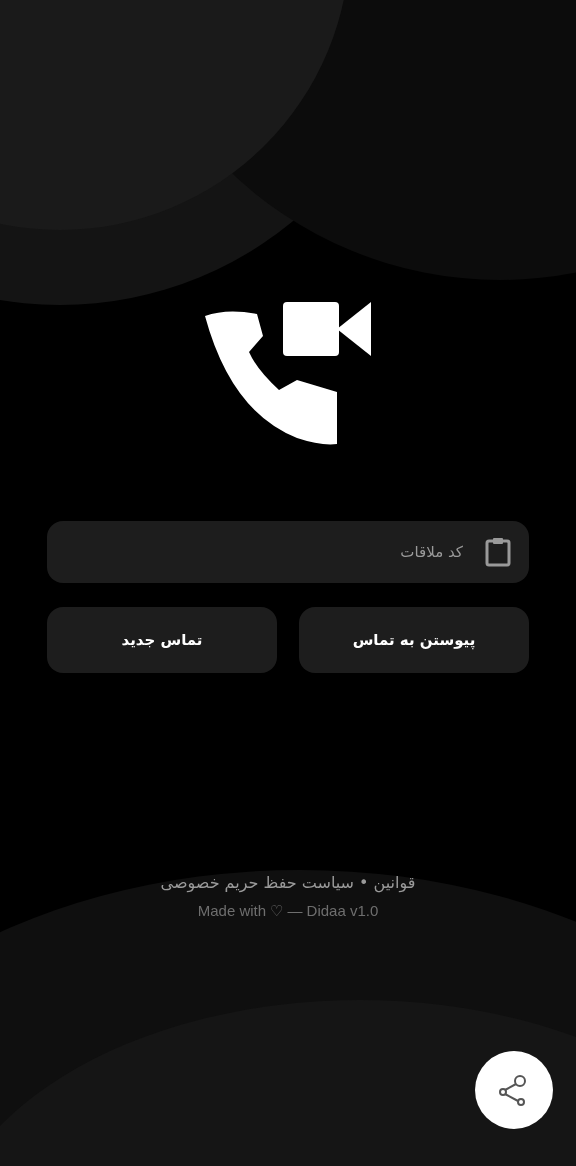  I want to click on meeting-code-field: کد ملاقات, so click(288, 552).